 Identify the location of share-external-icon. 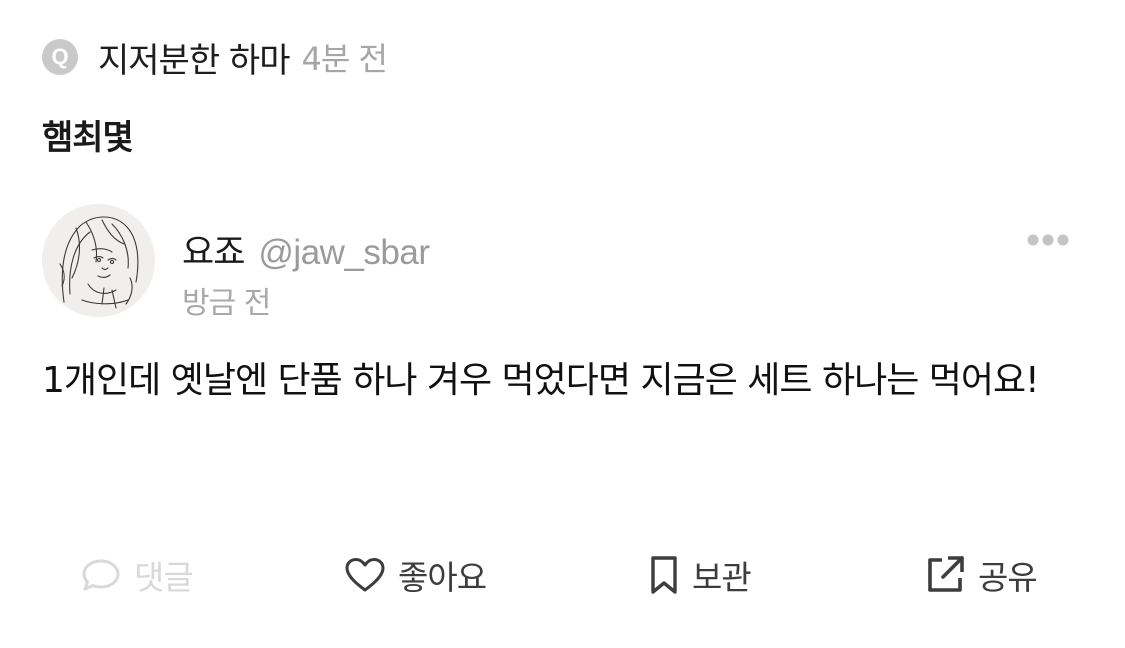
(945, 575).